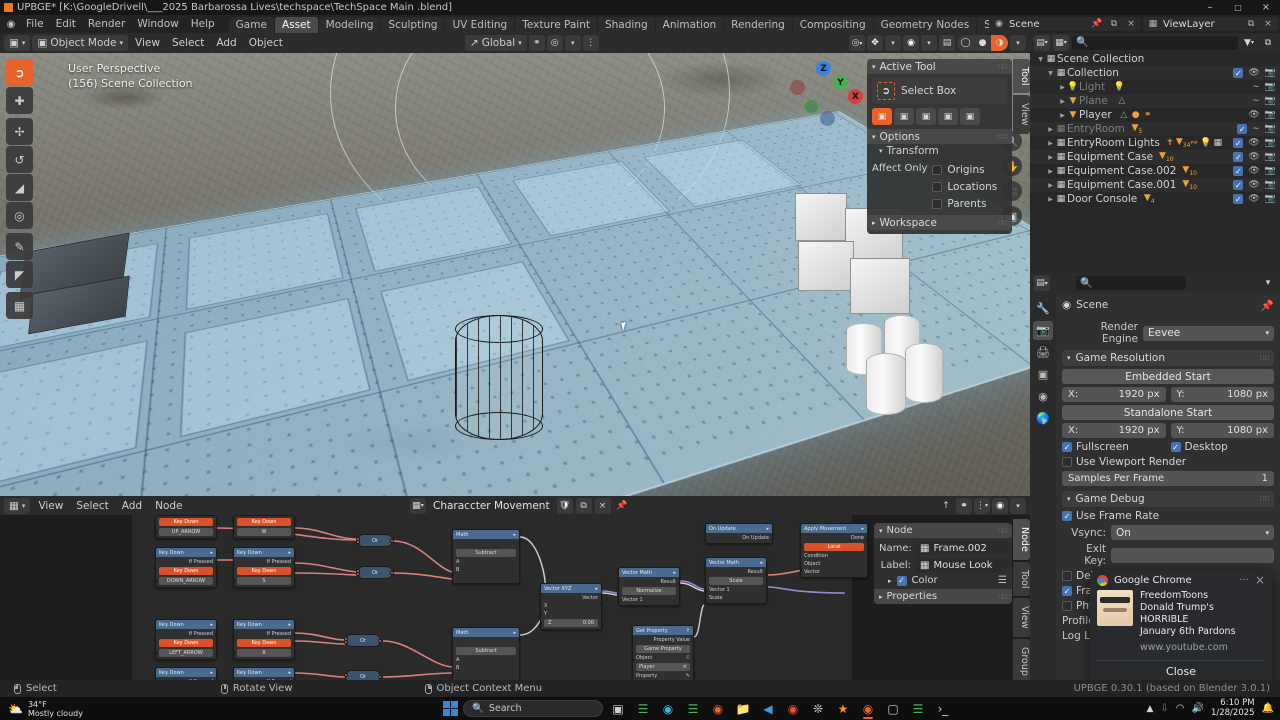 This screenshot has height=720, width=1280. What do you see at coordinates (622, 506) in the screenshot?
I see `pin-nodetree-icon: 📌` at bounding box center [622, 506].